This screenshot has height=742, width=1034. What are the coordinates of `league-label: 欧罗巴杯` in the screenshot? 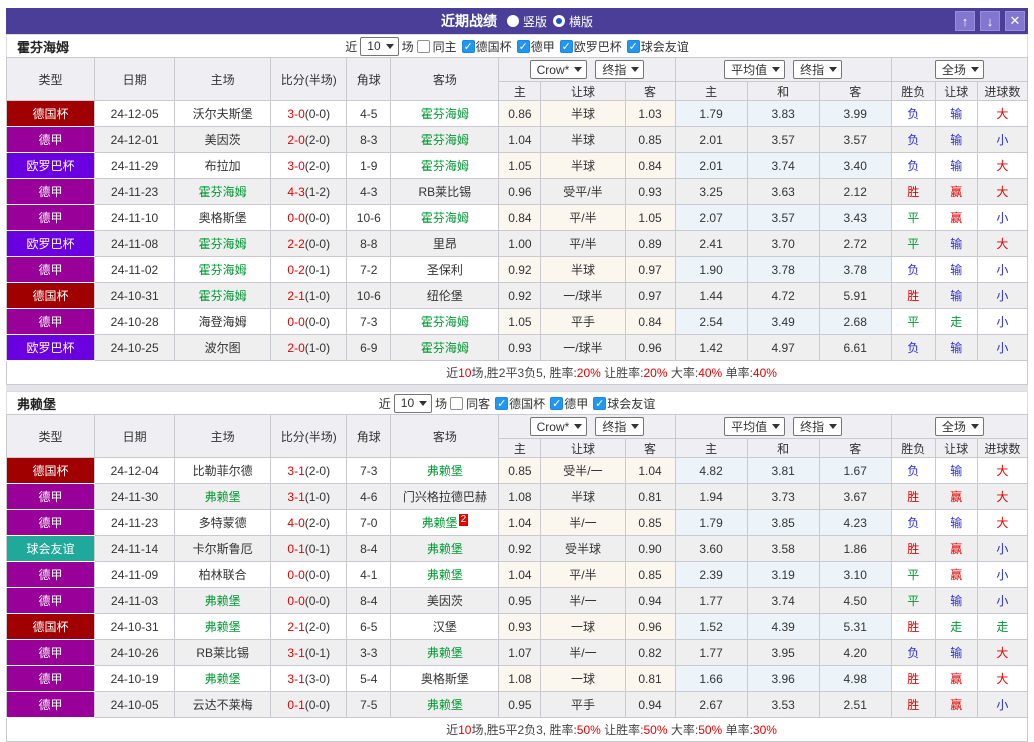 It's located at (598, 46).